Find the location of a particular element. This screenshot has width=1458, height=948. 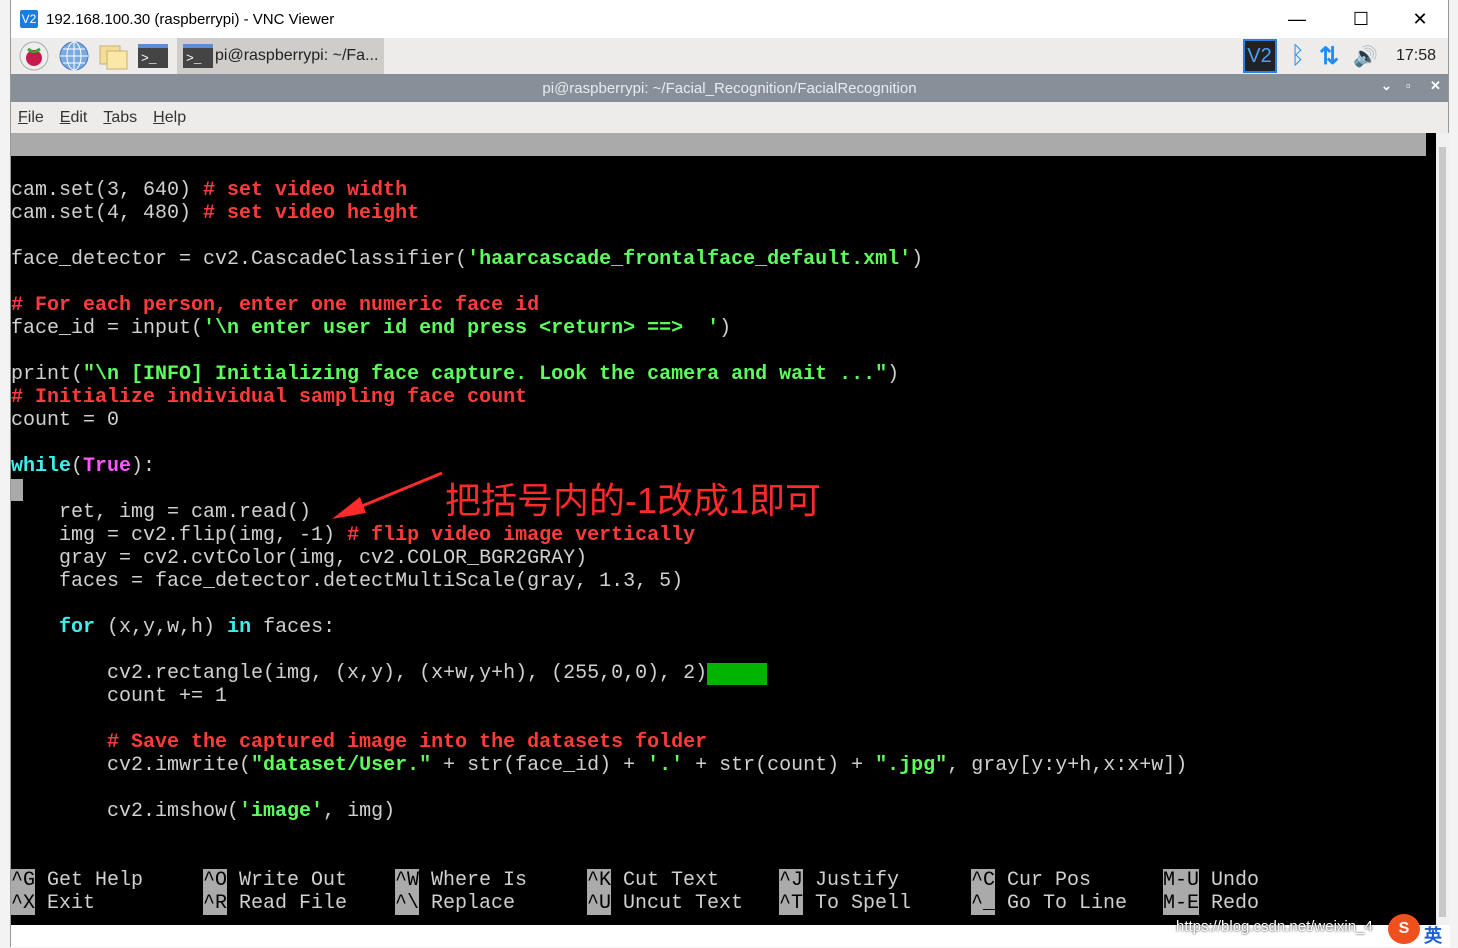

code-token: count = 0 is located at coordinates (65, 420).